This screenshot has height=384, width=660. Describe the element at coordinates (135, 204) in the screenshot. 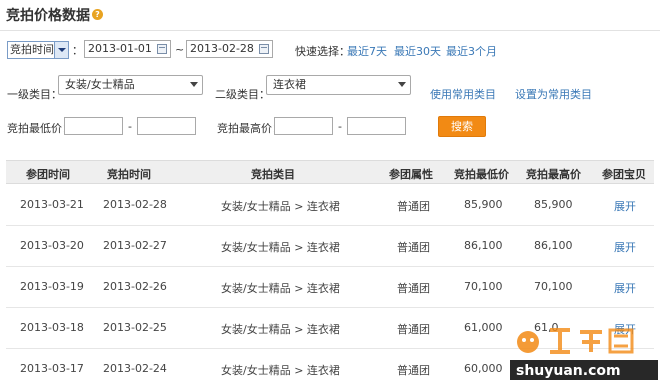

I see `cell-auction-time: 2013-02-28` at that location.